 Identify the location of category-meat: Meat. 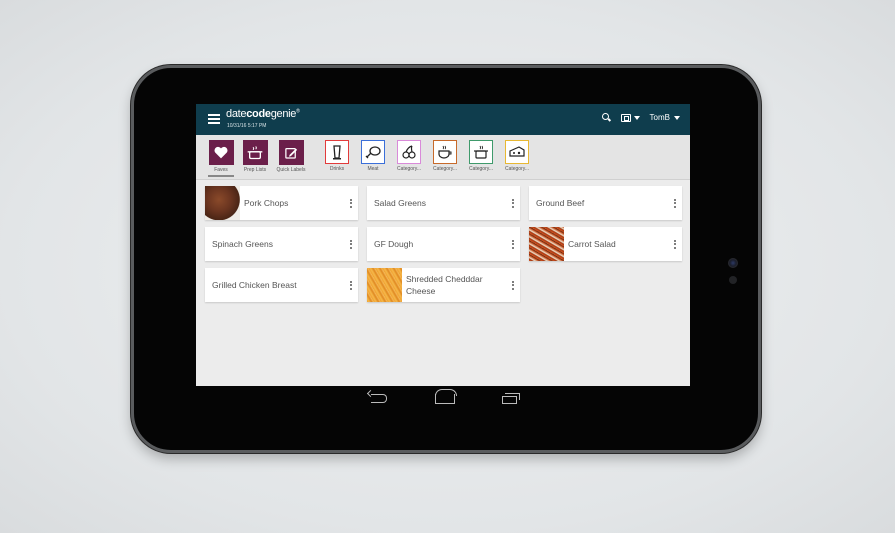
(373, 156).